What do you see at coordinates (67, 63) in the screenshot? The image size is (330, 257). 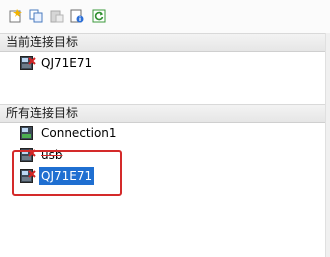 I see `current-target-label: QJ71E71` at bounding box center [67, 63].